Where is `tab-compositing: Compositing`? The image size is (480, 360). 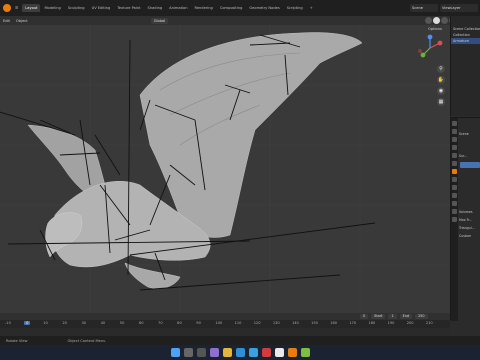 tab-compositing: Compositing is located at coordinates (231, 8).